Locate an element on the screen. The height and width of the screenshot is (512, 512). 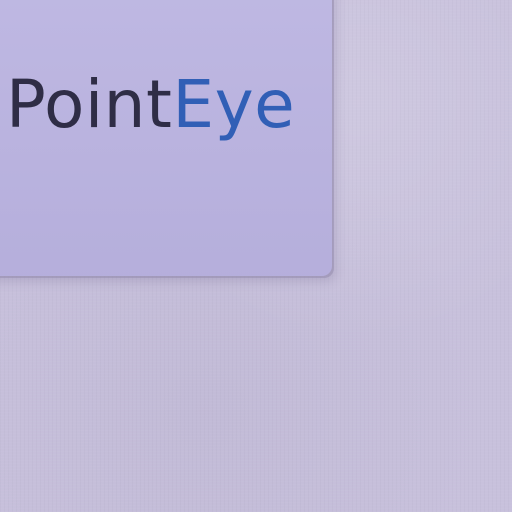
brand-logo-part-b: Eye is located at coordinates (234, 104).